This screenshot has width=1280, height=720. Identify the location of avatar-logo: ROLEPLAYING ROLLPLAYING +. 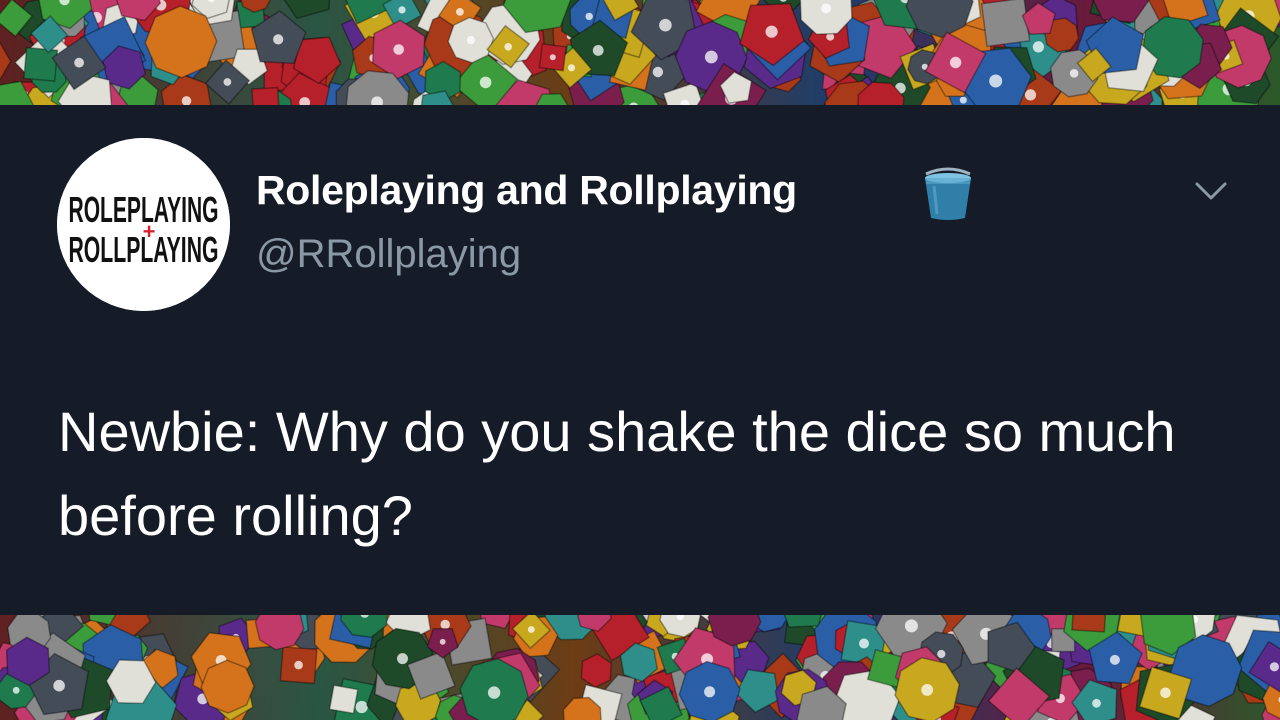
(143, 224).